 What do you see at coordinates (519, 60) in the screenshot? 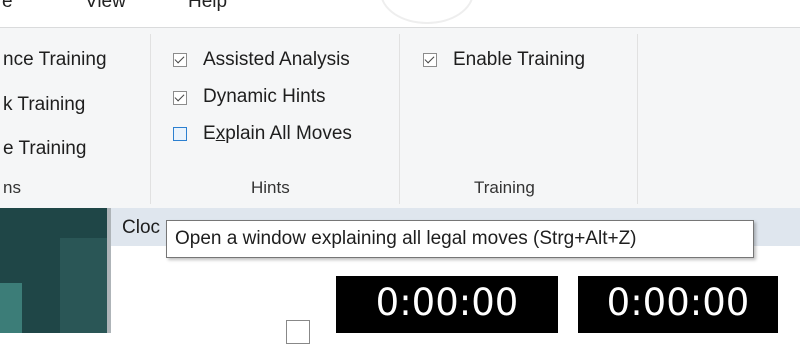
I see `enable-training-label: Enable Training` at bounding box center [519, 60].